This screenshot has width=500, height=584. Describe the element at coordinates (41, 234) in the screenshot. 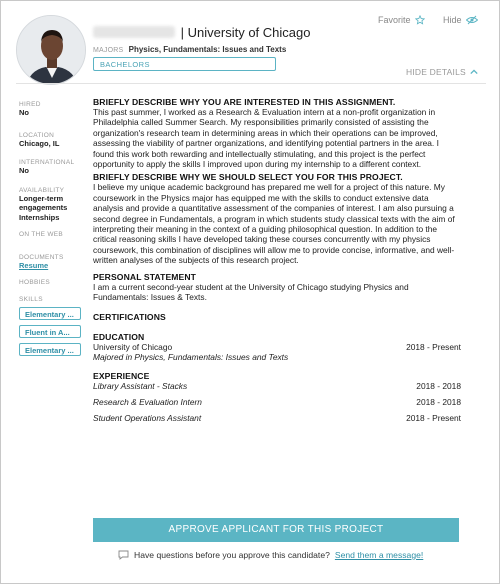

I see `on-the-web-label: ON THE WEB` at that location.